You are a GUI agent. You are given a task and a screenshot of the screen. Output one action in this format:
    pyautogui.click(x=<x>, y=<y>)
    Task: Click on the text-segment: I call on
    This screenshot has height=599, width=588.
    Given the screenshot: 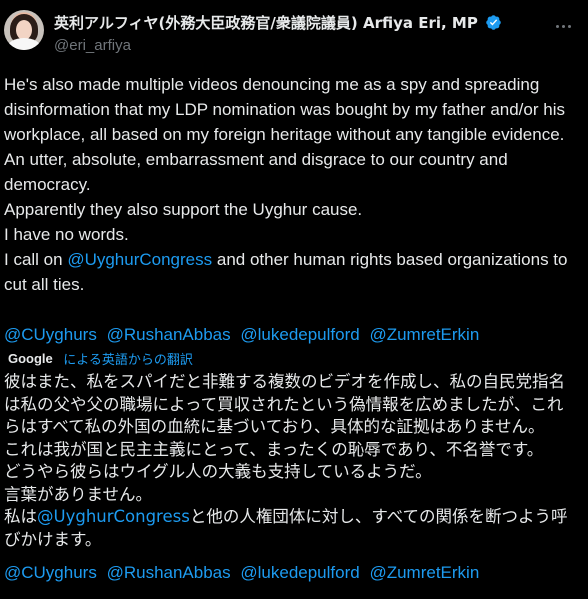 What is the action you would take?
    pyautogui.click(x=36, y=259)
    